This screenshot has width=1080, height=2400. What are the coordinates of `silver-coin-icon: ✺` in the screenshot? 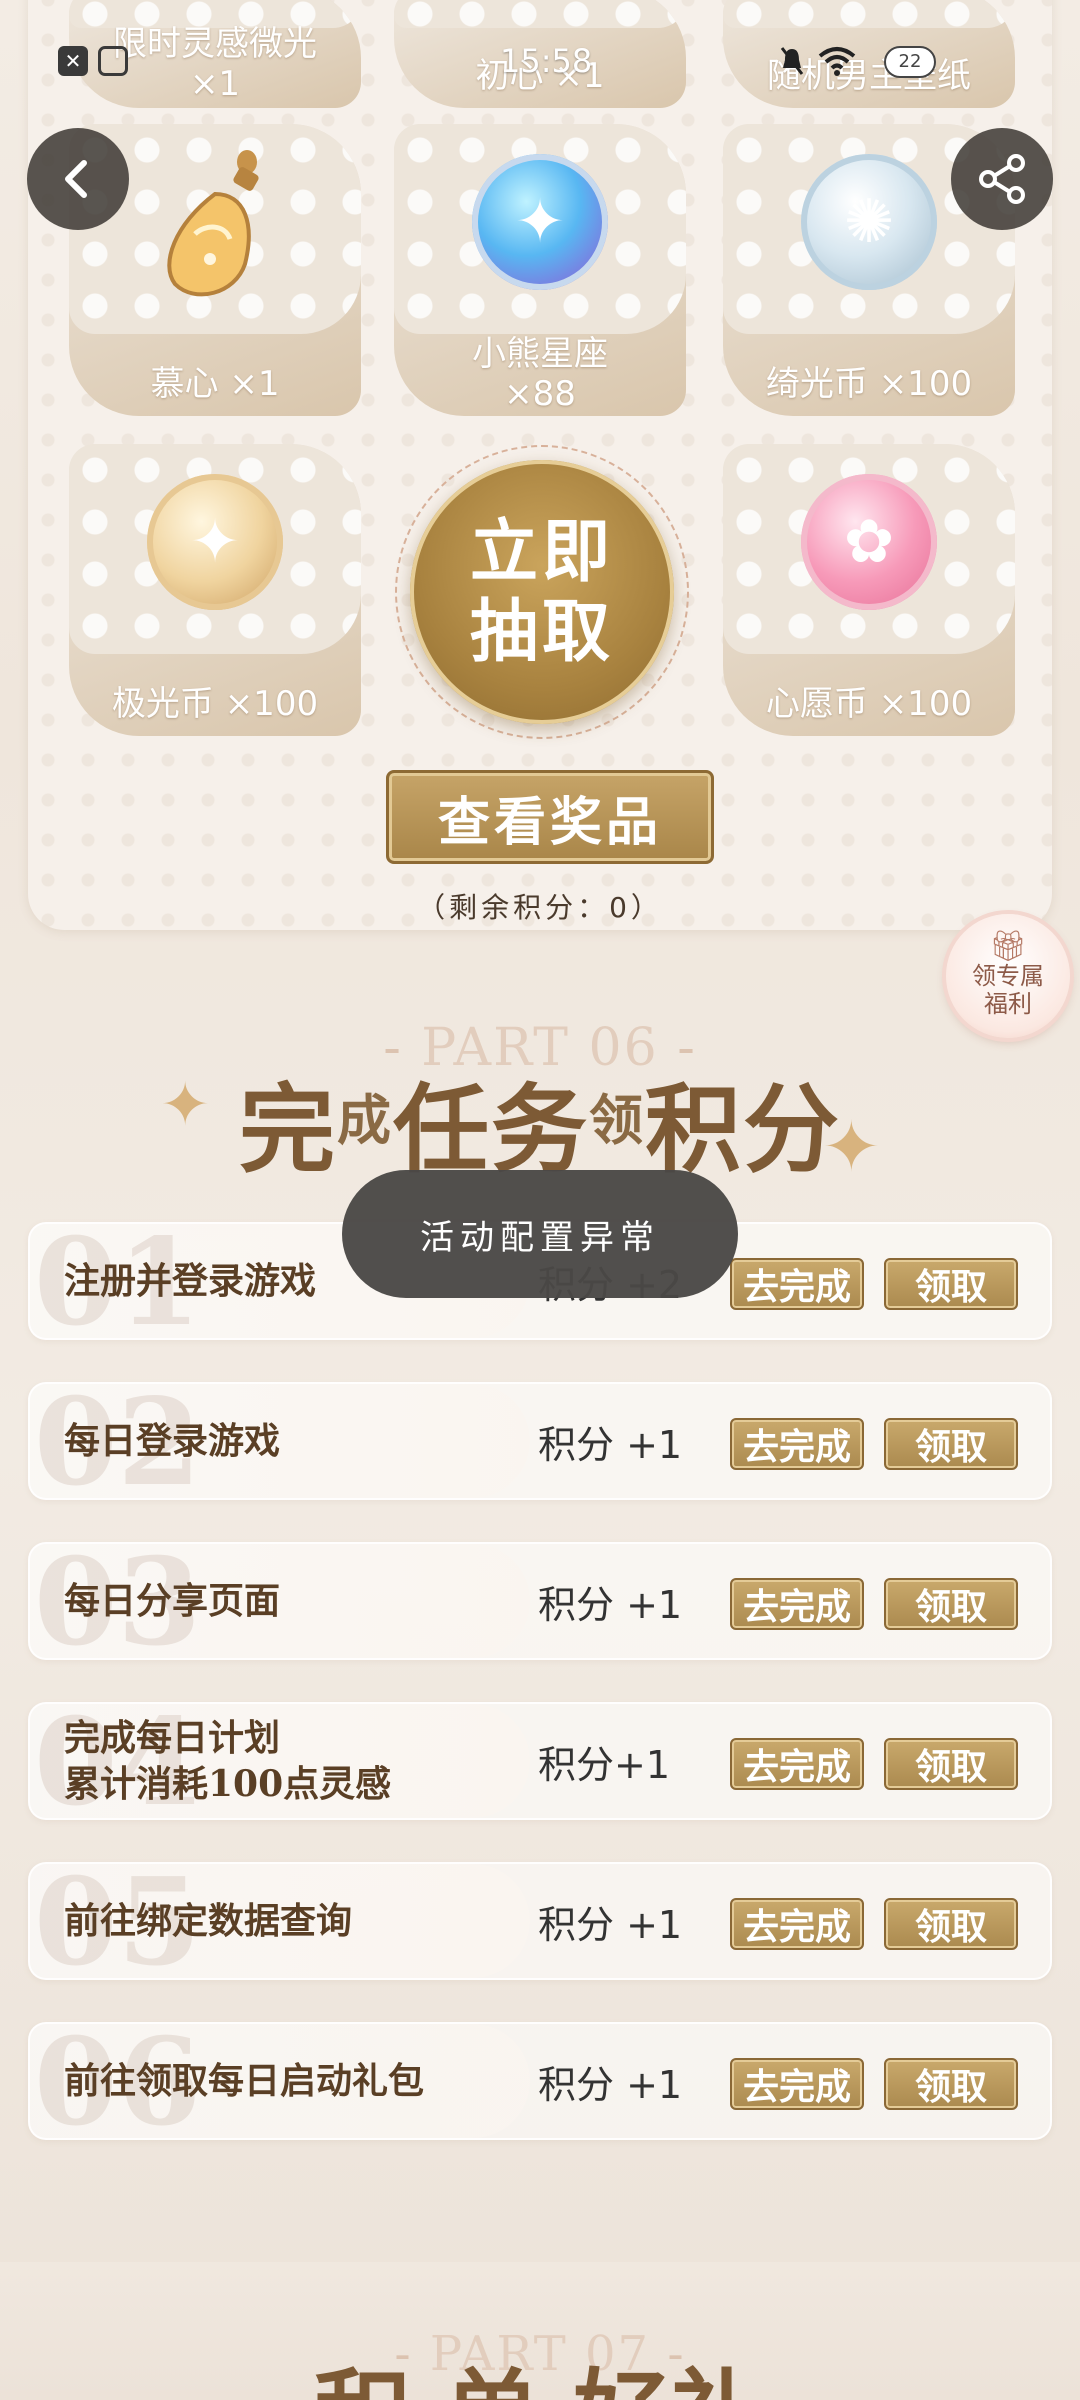 It's located at (869, 222).